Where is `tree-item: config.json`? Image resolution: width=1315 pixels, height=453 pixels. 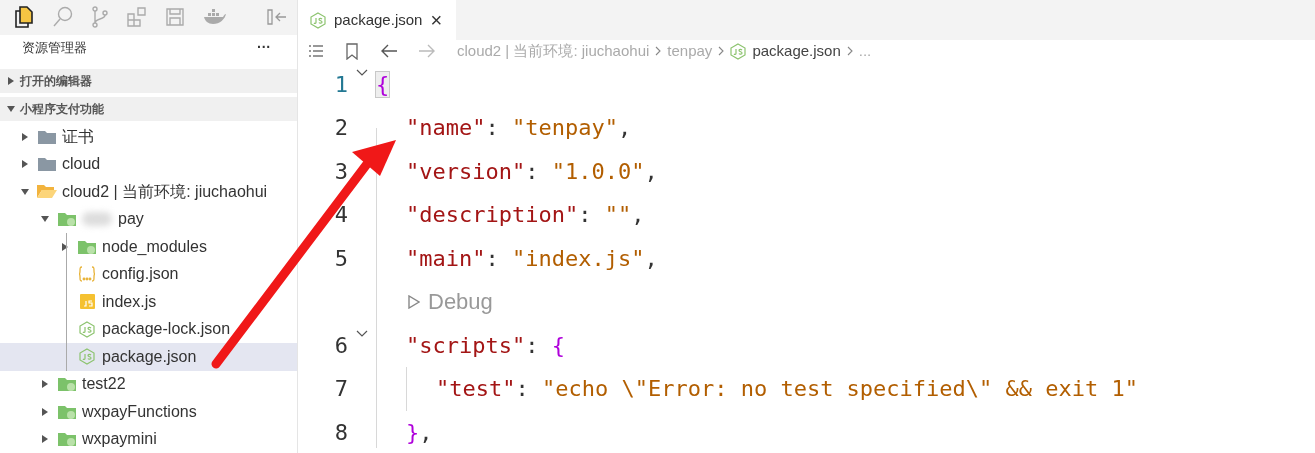
tree-item: config.json is located at coordinates (148, 274).